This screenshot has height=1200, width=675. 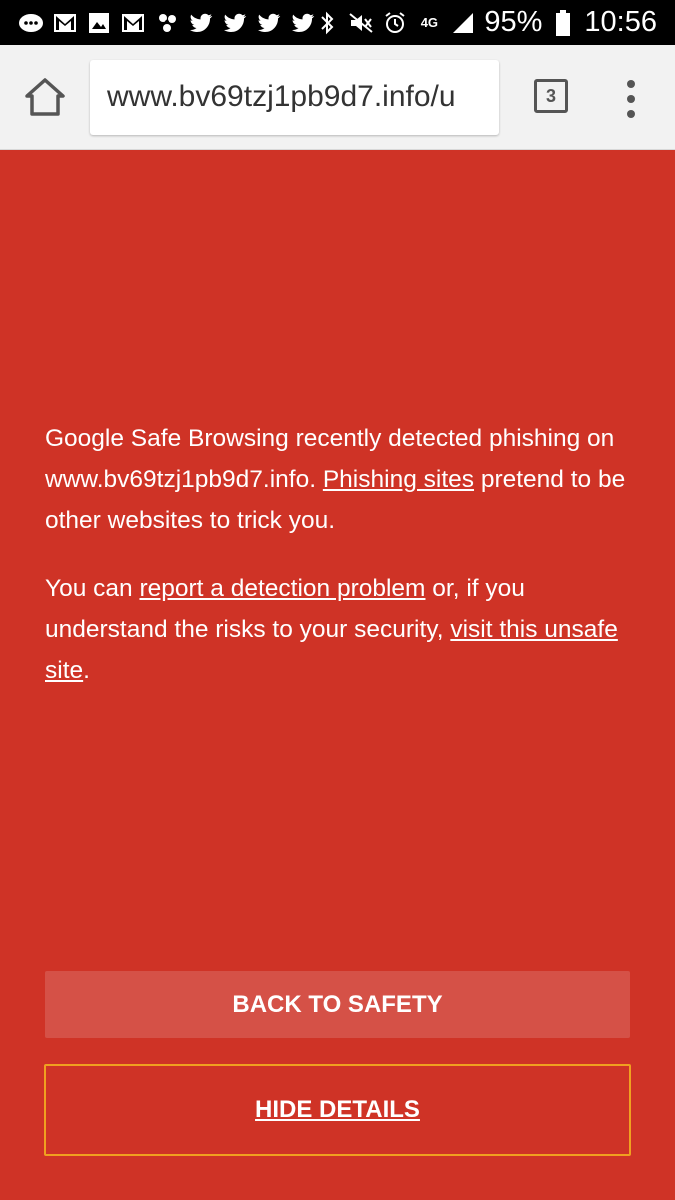 I want to click on browser-toolbar: www.bv69tzj1pb9d7.info/u 3, so click(x=337, y=97).